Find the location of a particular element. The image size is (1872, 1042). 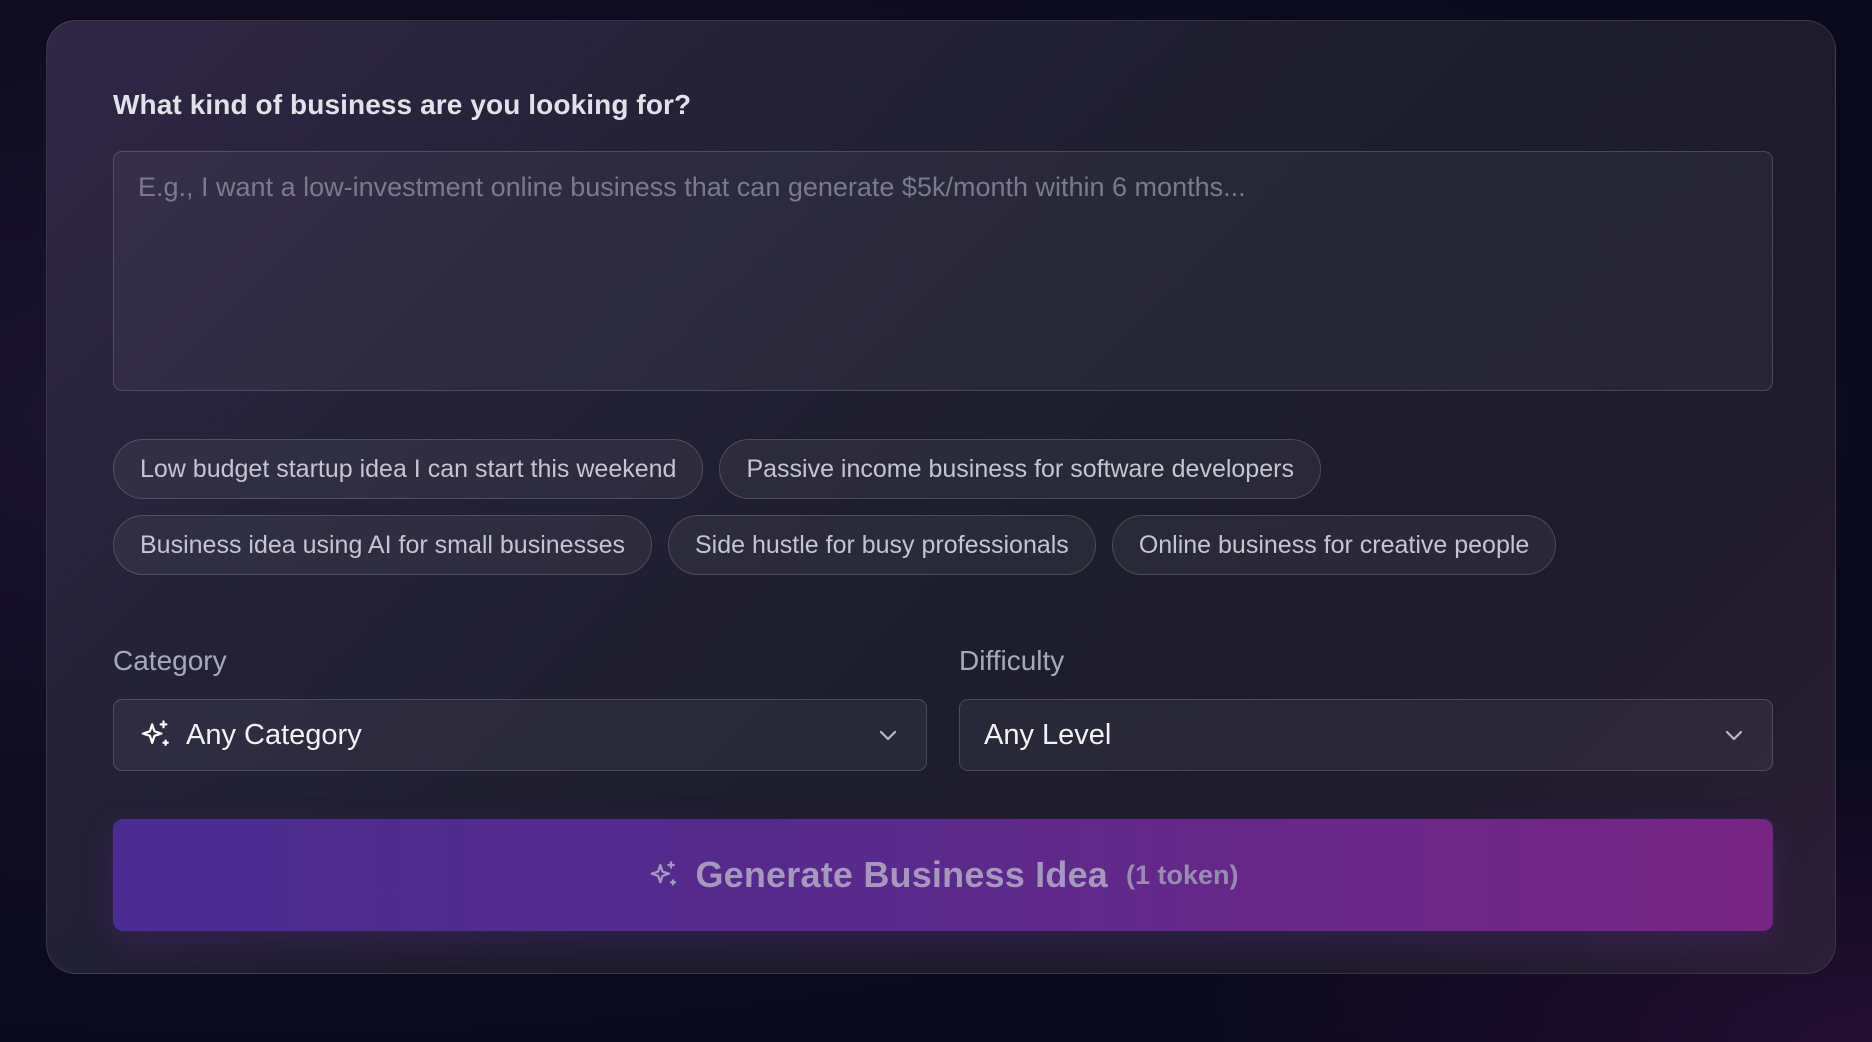

suggestion-chip-creative-people: Online business for creative people is located at coordinates (1334, 545).